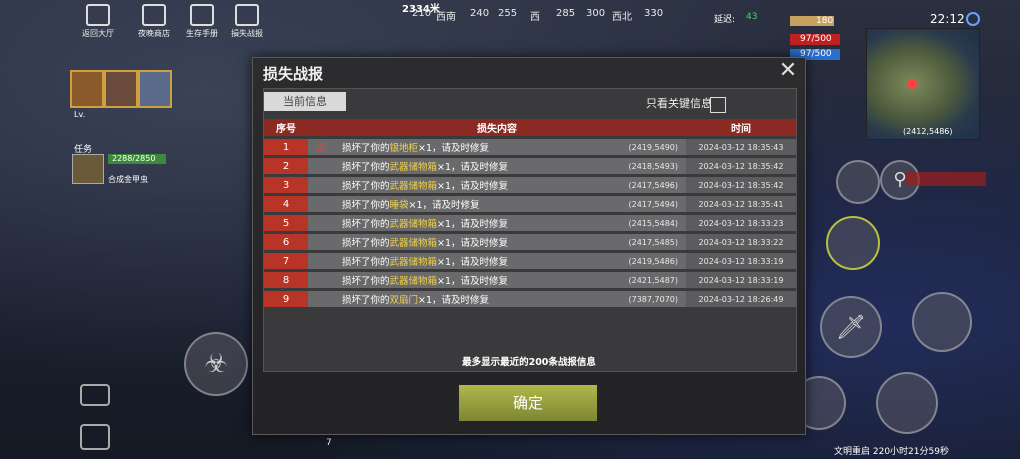 The image size is (1020, 459). Describe the element at coordinates (286, 261) in the screenshot. I see `row-seq: 7` at that location.